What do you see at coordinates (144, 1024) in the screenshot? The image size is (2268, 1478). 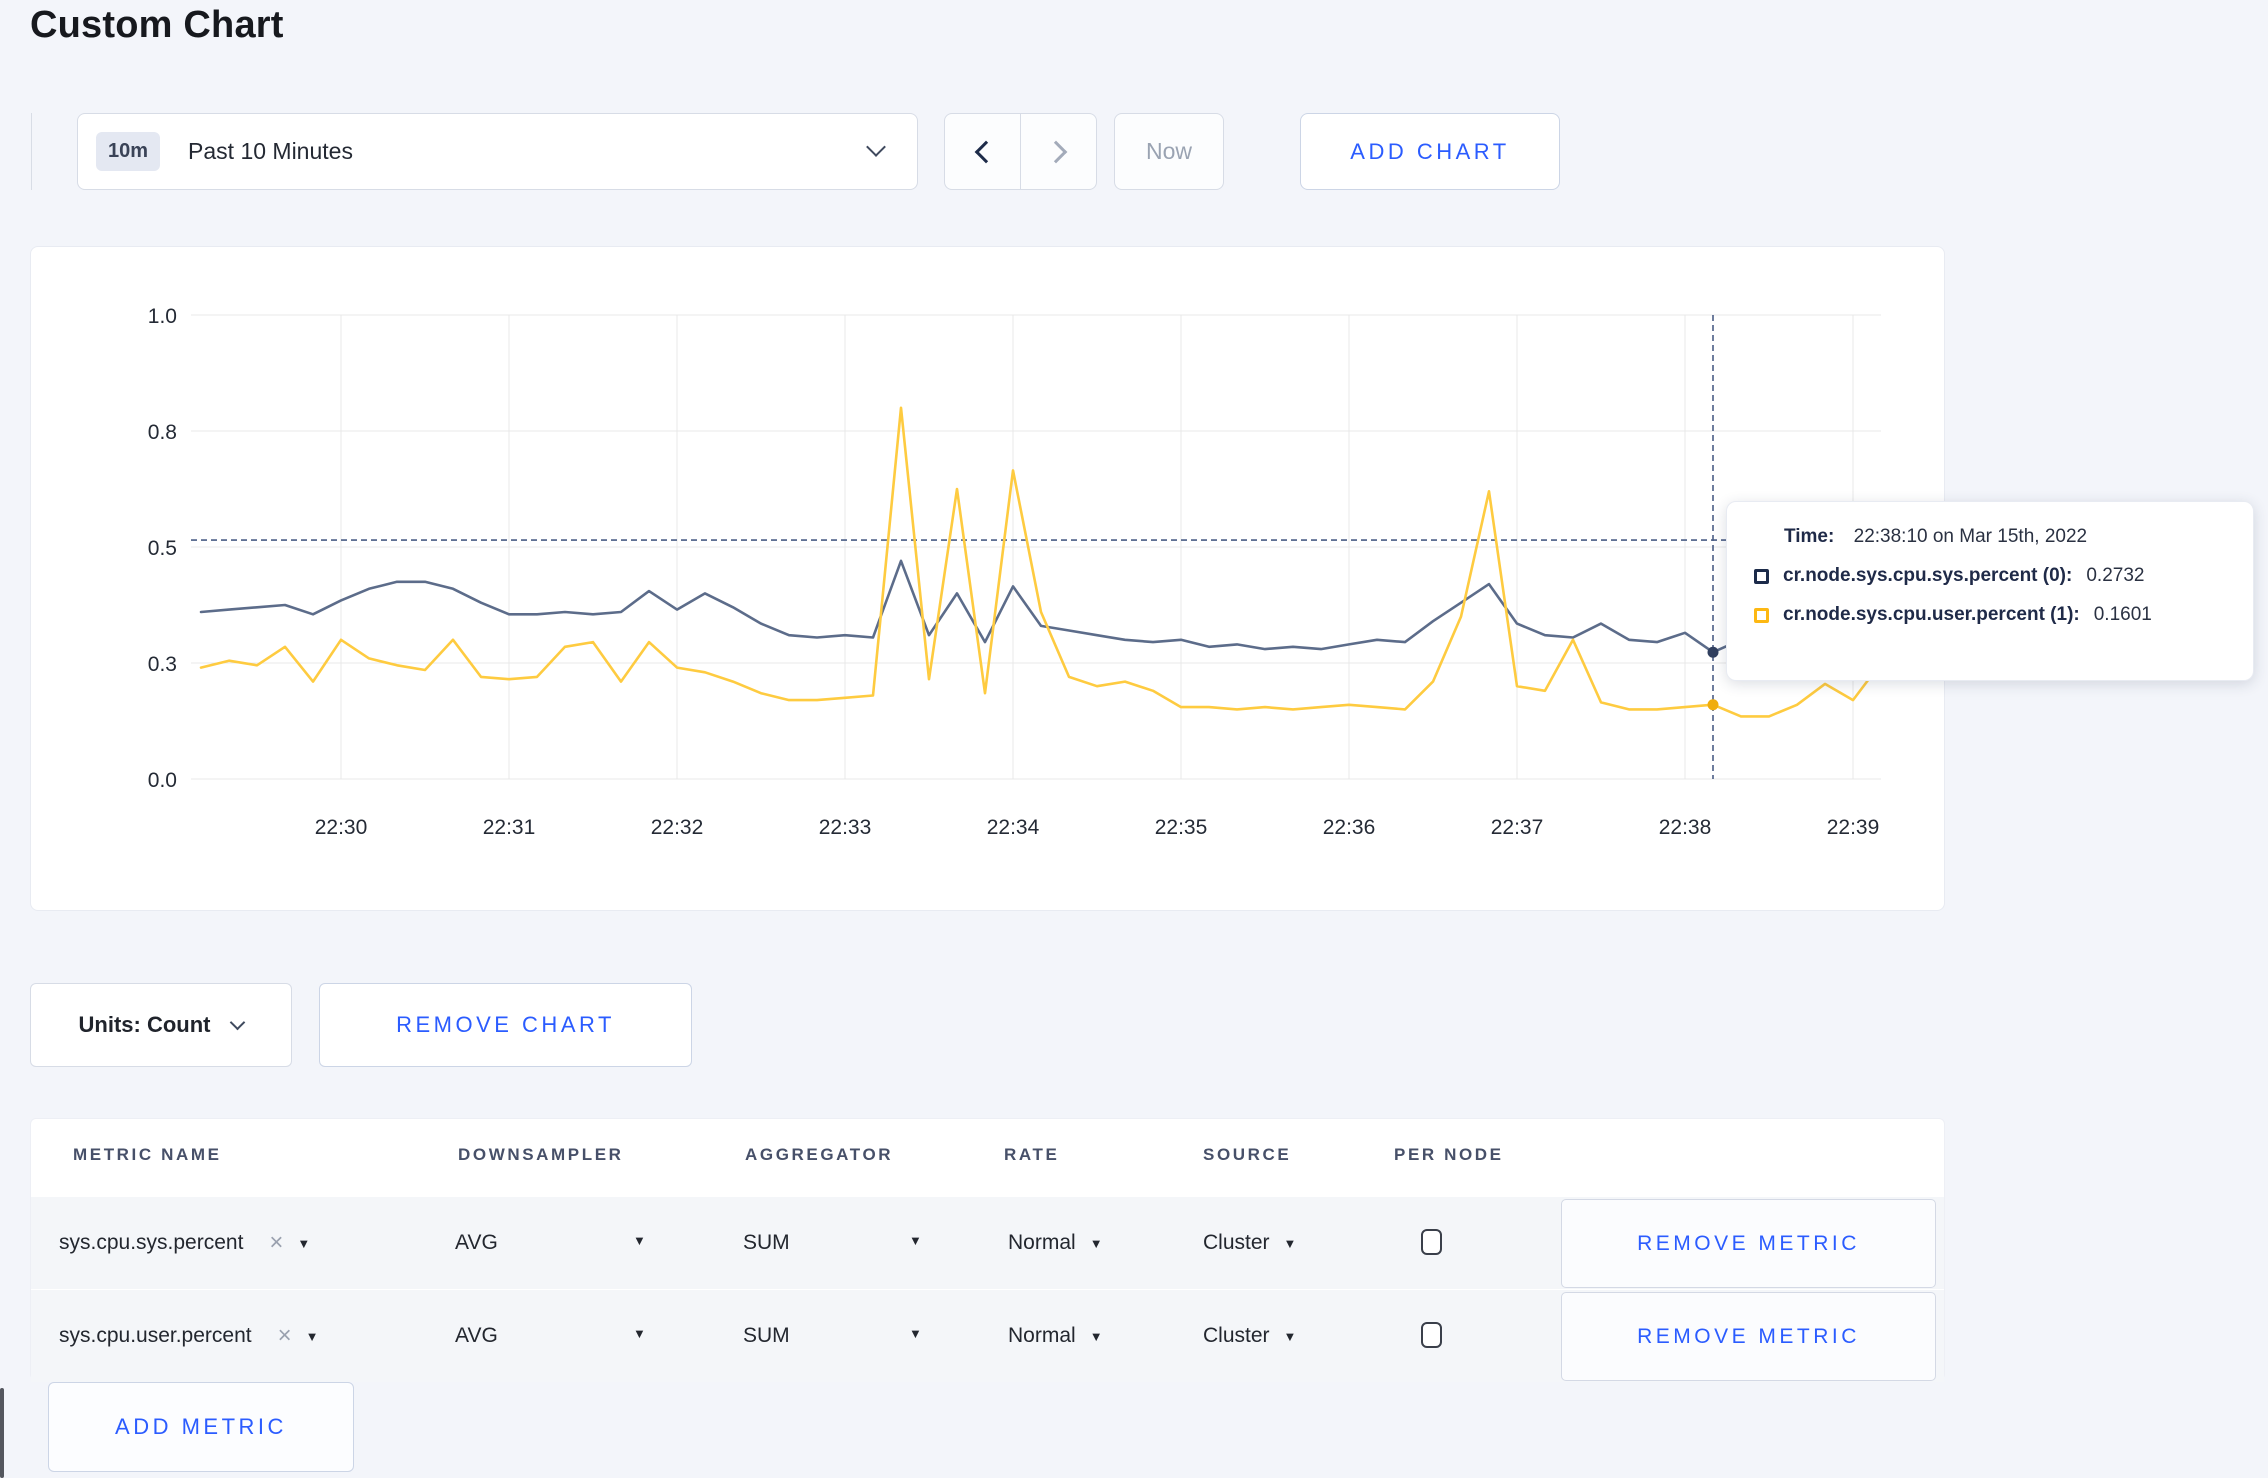 I see `units-label: Units: Count` at bounding box center [144, 1024].